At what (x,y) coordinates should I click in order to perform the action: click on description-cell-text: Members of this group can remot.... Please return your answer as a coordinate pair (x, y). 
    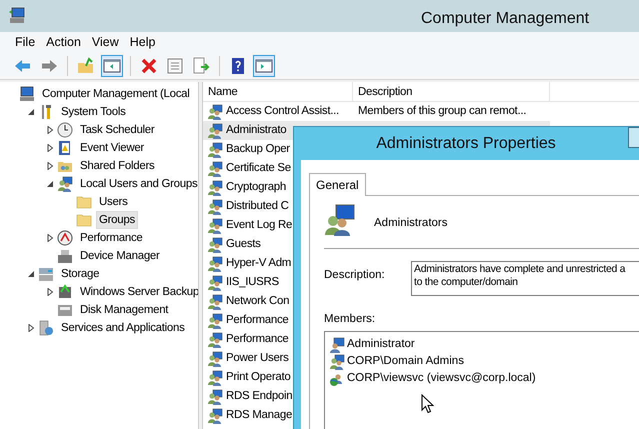
    Looking at the image, I should click on (441, 111).